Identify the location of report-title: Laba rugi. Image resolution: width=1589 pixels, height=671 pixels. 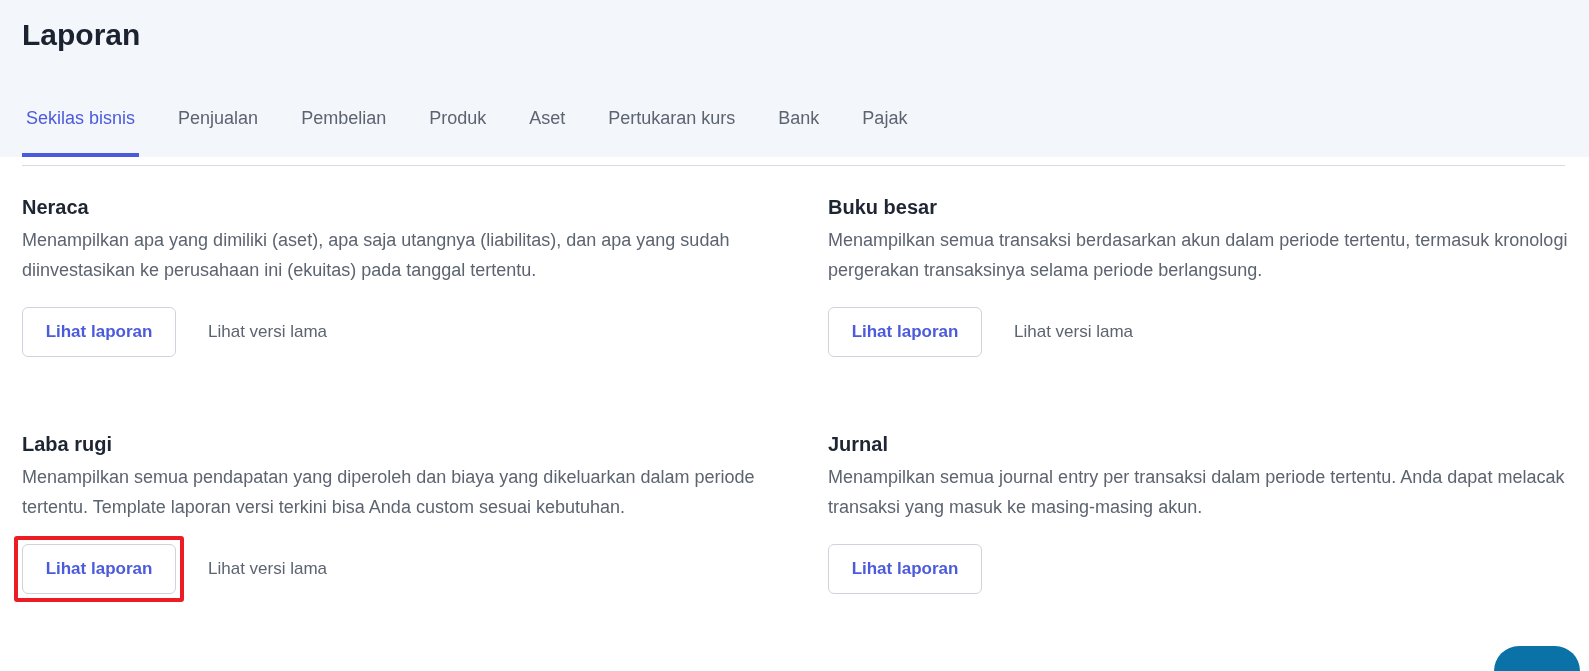
(67, 444).